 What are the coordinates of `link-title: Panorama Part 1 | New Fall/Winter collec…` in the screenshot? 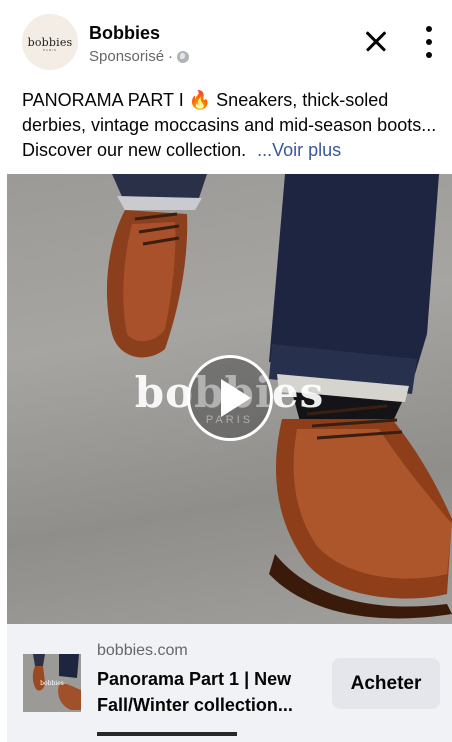 It's located at (212, 692).